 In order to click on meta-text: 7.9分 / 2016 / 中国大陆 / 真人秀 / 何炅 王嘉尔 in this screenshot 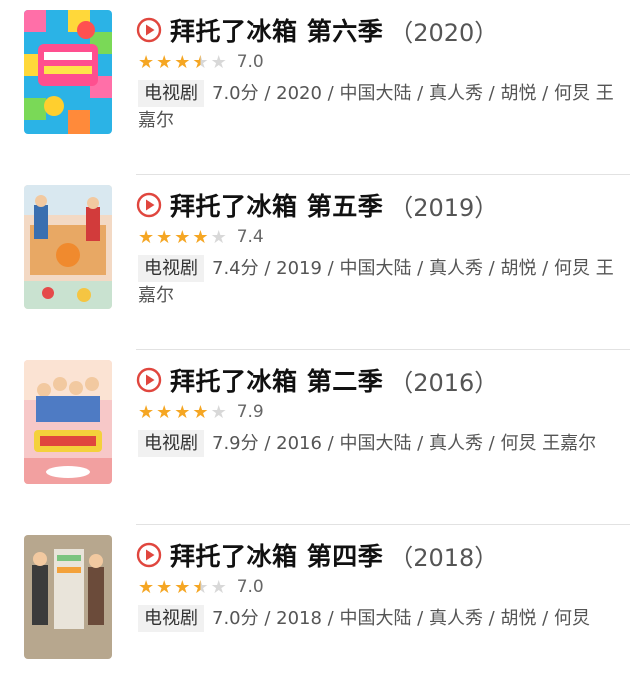, I will do `click(404, 443)`.